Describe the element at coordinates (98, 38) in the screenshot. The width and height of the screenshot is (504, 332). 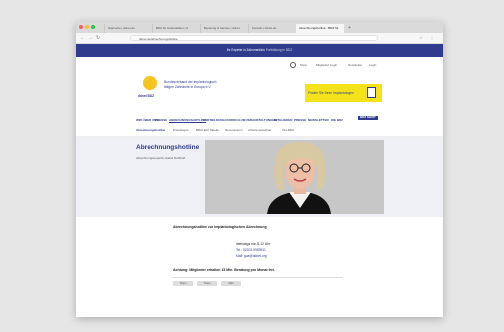
I see `reload-icon: ↻` at that location.